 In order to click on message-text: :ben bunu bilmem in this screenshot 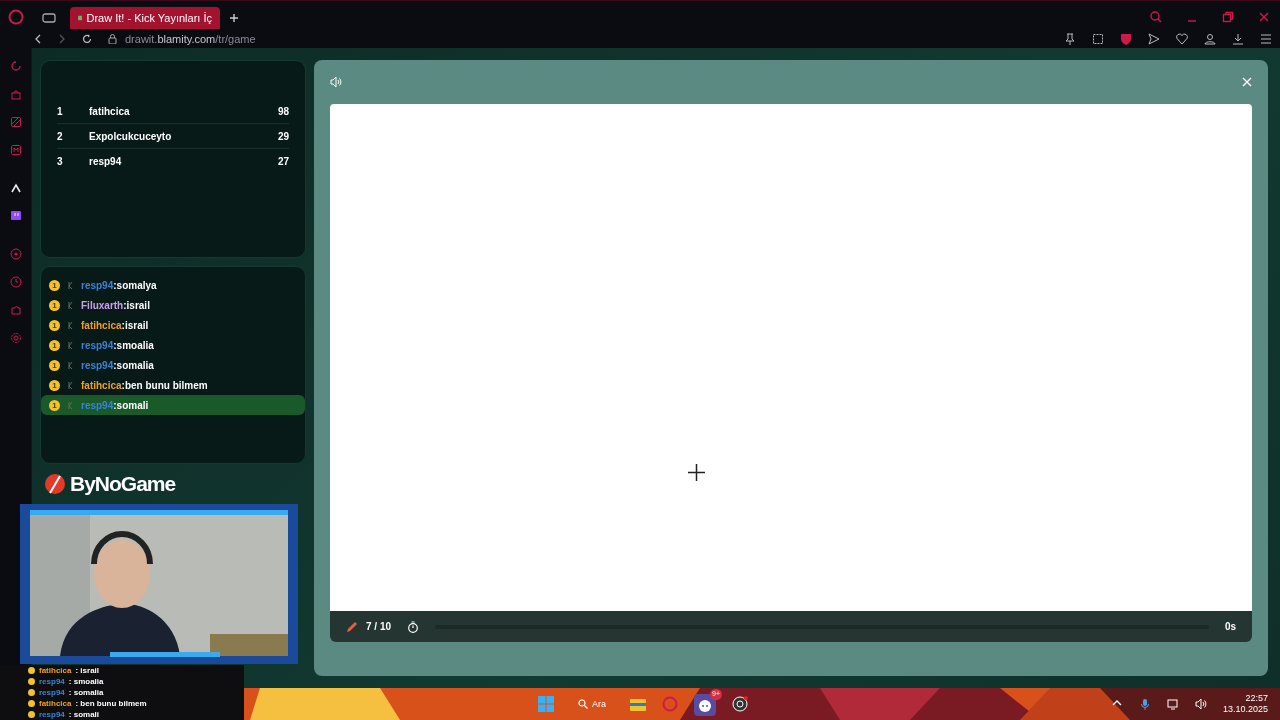, I will do `click(164, 385)`.